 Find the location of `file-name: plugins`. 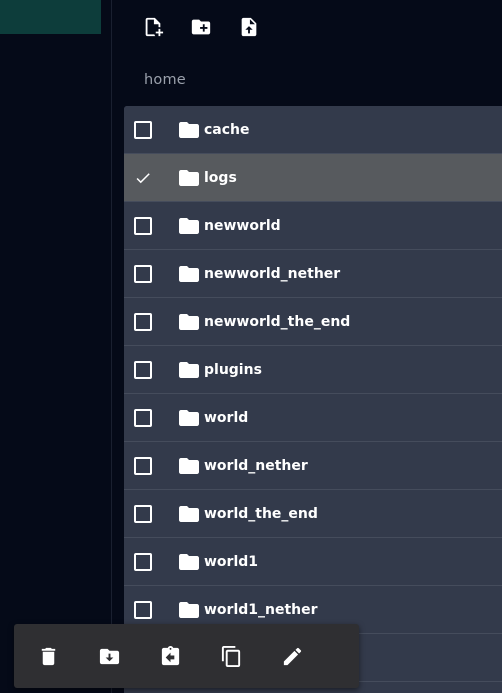

file-name: plugins is located at coordinates (233, 370).